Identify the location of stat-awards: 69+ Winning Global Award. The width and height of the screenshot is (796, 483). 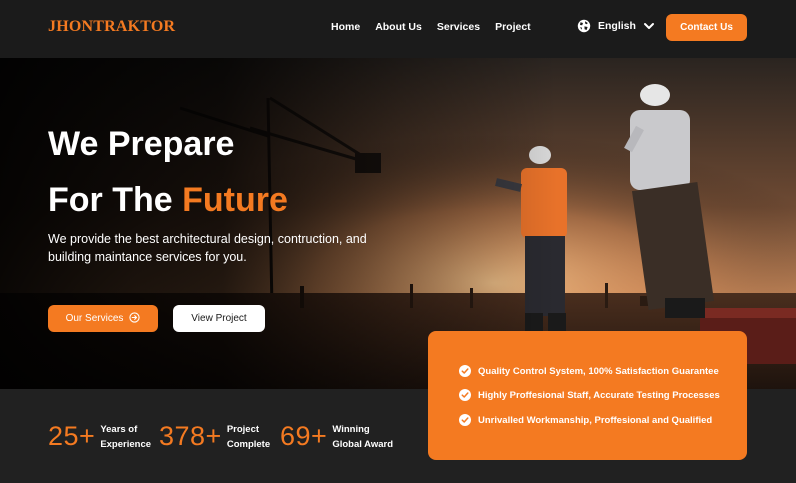
(341, 436).